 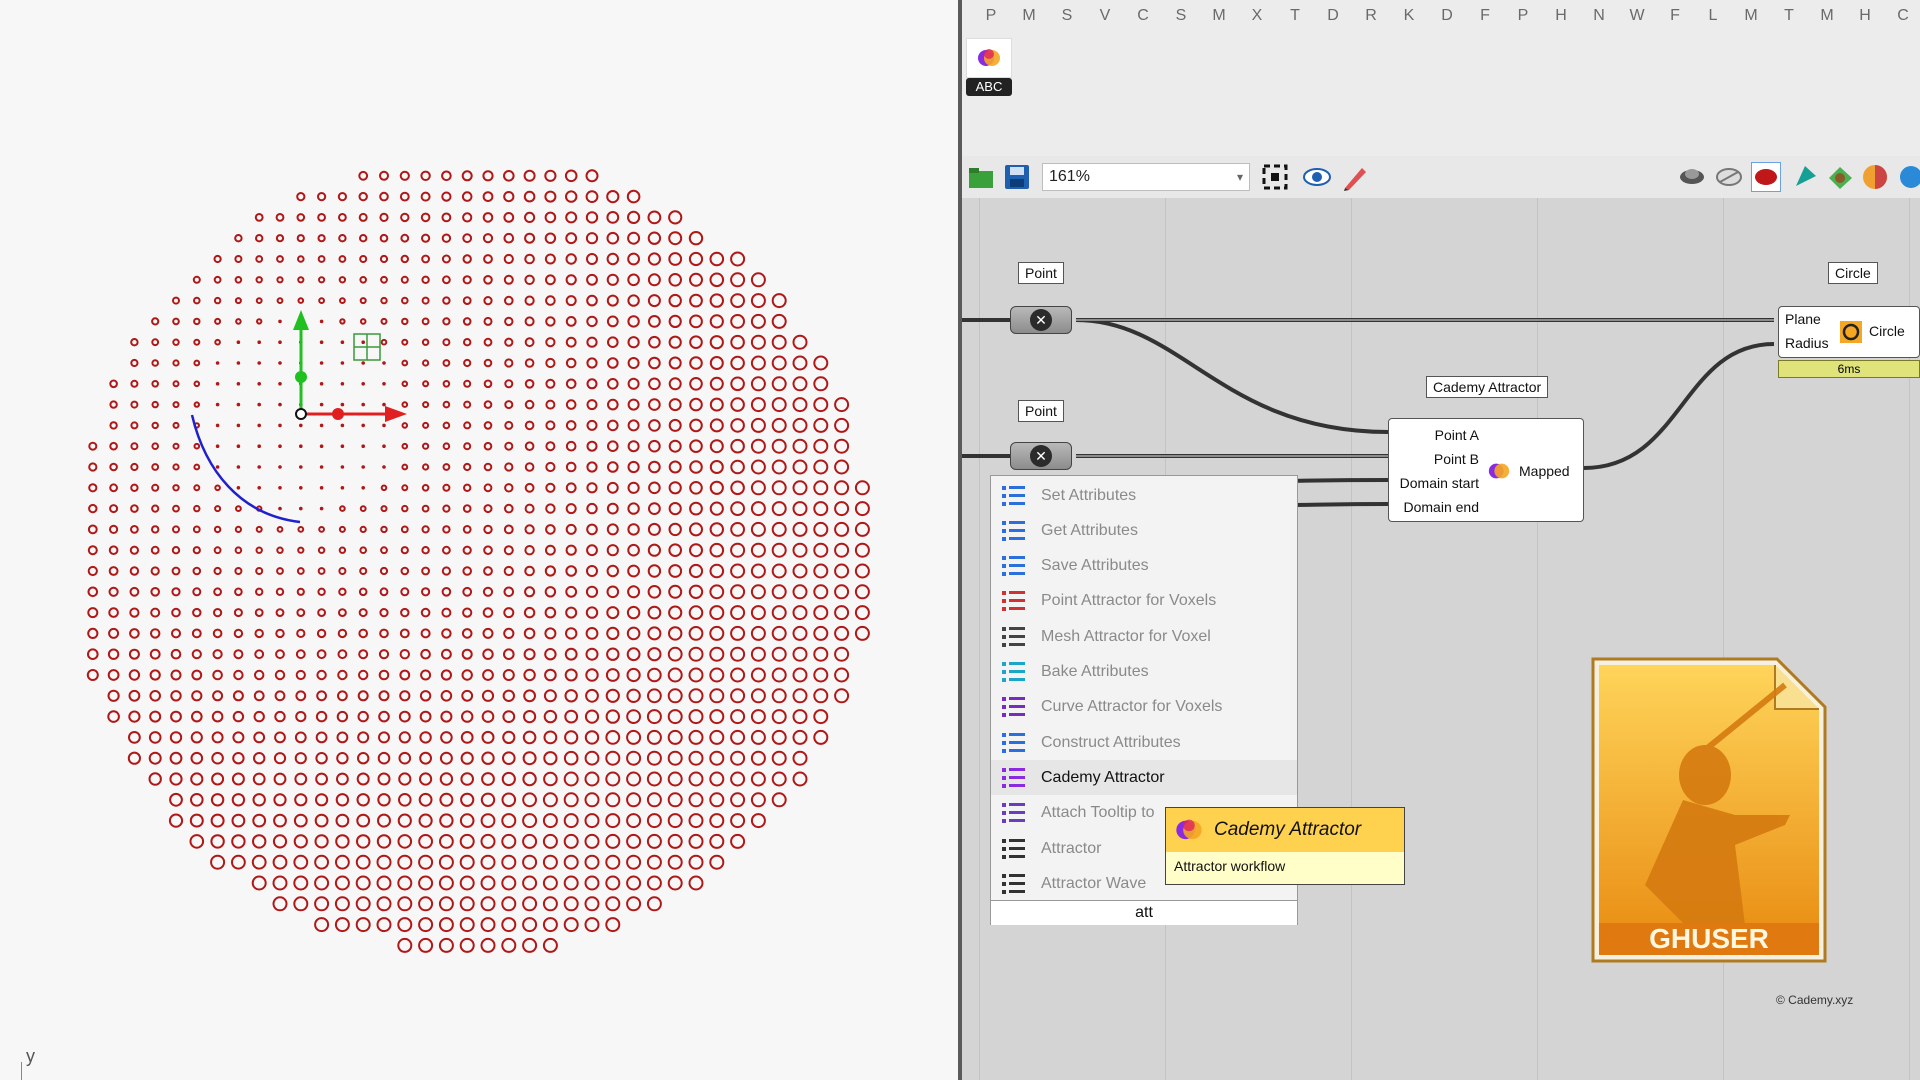 I want to click on input-domain-end: Domain end, so click(x=1442, y=507).